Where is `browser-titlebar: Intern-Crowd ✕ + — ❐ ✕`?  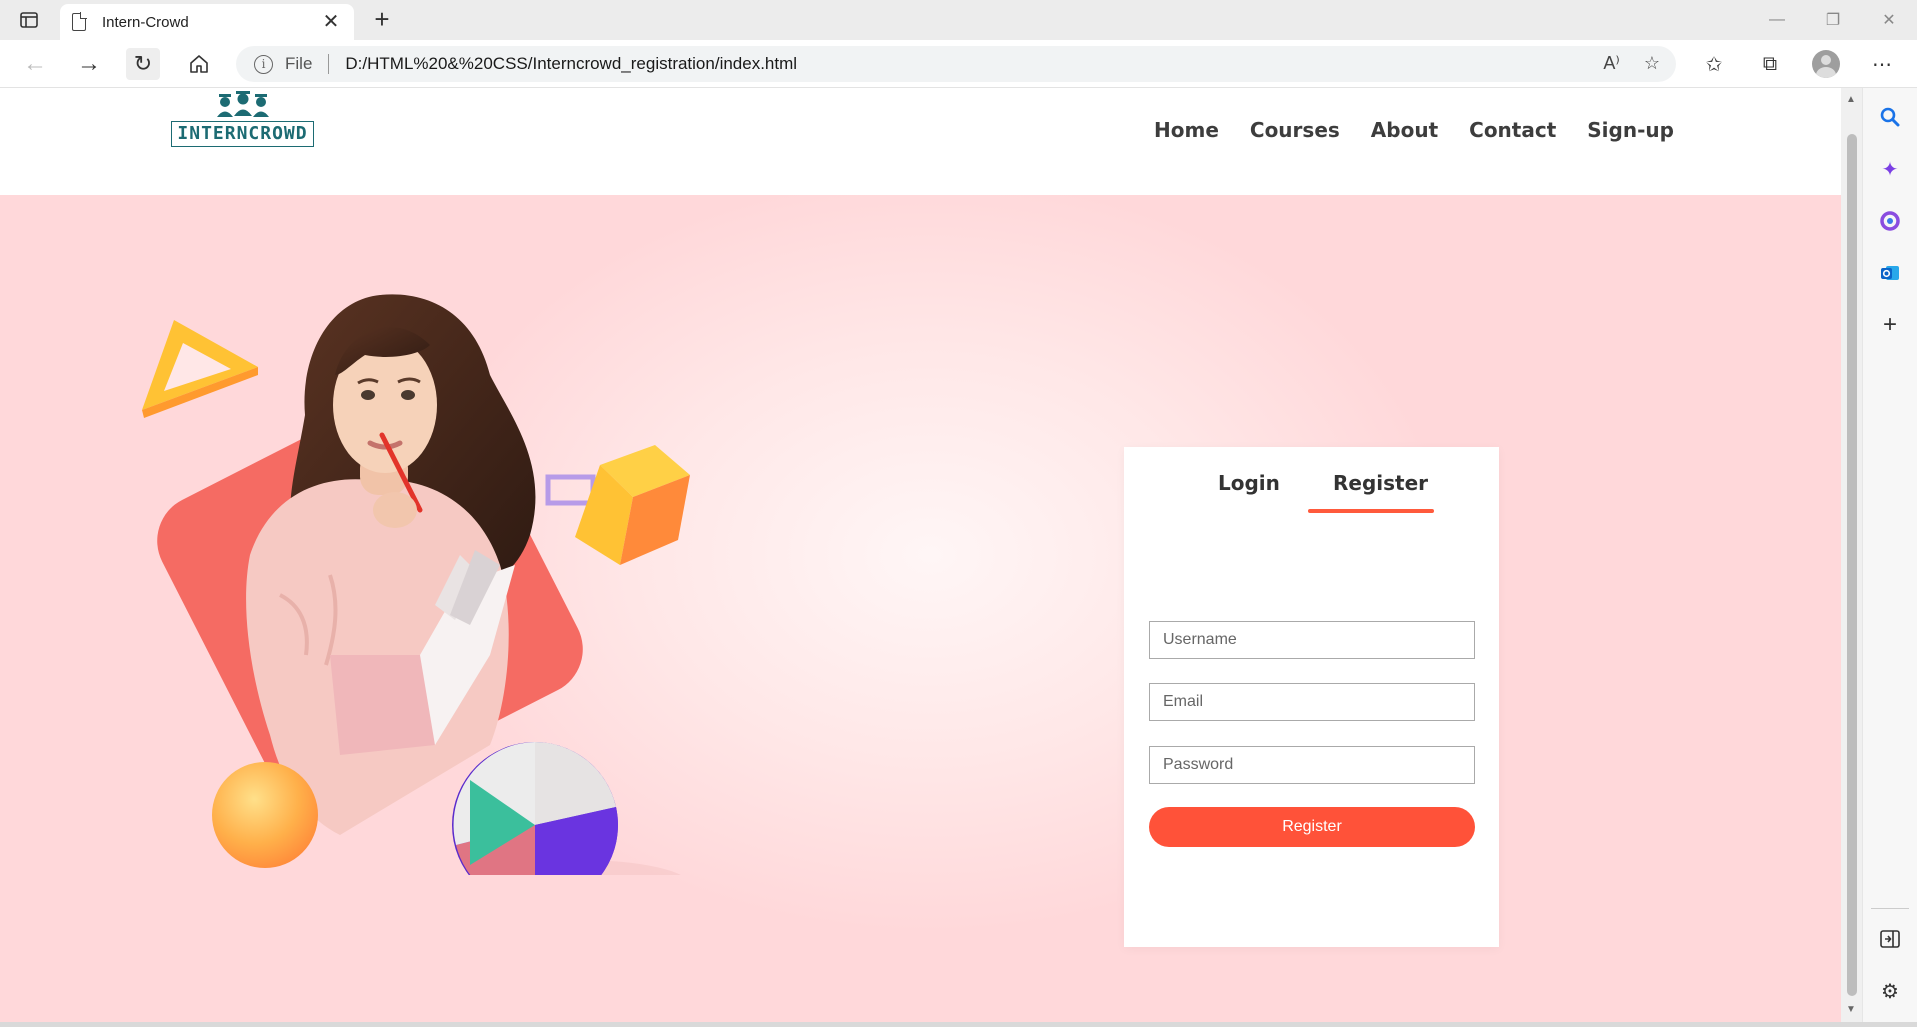 browser-titlebar: Intern-Crowd ✕ + — ❐ ✕ is located at coordinates (958, 20).